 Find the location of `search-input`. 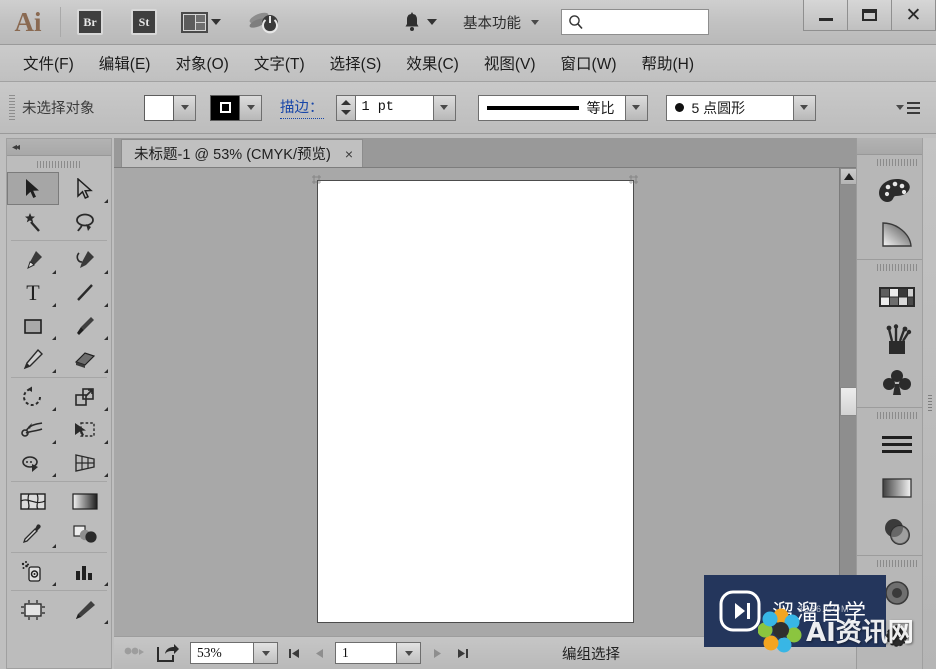

search-input is located at coordinates (635, 22).